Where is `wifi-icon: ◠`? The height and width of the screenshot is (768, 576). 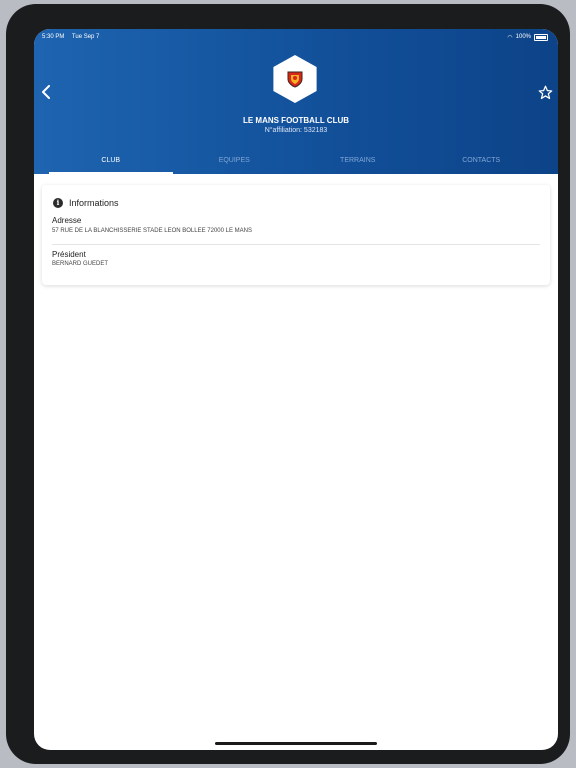 wifi-icon: ◠ is located at coordinates (510, 37).